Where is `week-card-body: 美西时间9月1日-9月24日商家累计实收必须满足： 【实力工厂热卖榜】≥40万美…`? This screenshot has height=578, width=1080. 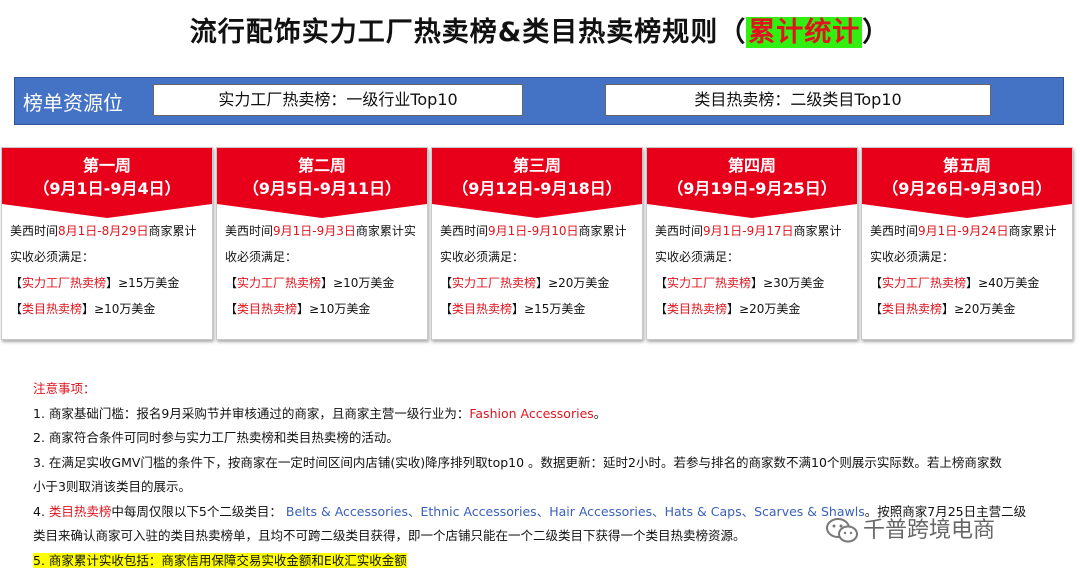
week-card-body: 美西时间9月1日-9月24日商家累计实收必须满足： 【实力工厂热卖榜】≥40万美… is located at coordinates (963, 270).